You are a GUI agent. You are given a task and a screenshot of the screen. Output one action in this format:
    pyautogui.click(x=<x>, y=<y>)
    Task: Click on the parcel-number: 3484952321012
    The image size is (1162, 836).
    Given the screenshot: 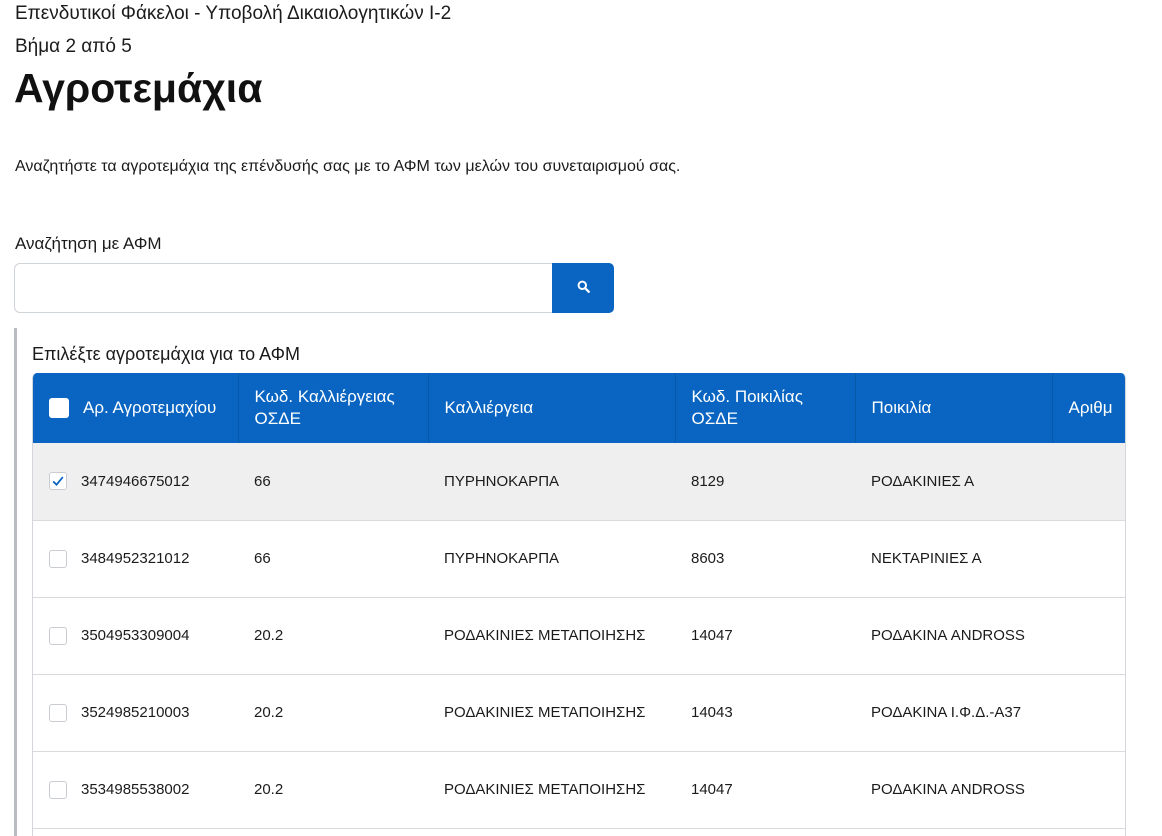 What is the action you would take?
    pyautogui.click(x=135, y=558)
    